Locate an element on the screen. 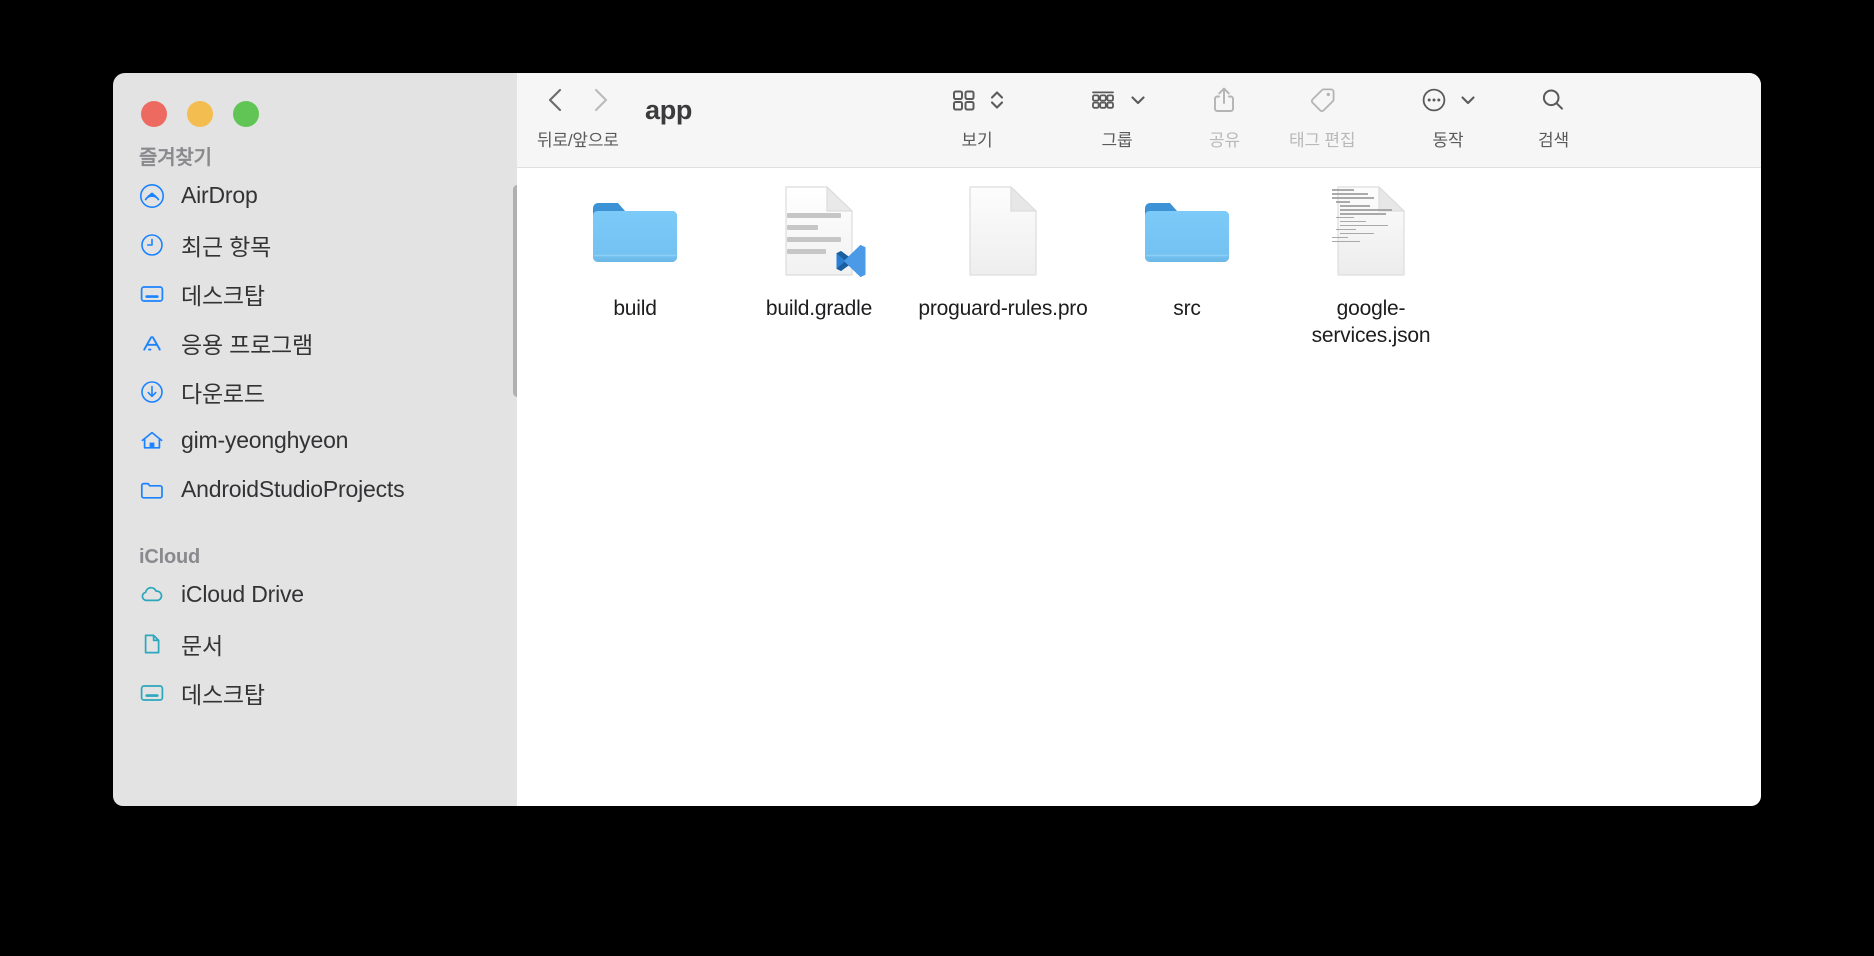 The image size is (1874, 956). window-controls is located at coordinates (200, 114).